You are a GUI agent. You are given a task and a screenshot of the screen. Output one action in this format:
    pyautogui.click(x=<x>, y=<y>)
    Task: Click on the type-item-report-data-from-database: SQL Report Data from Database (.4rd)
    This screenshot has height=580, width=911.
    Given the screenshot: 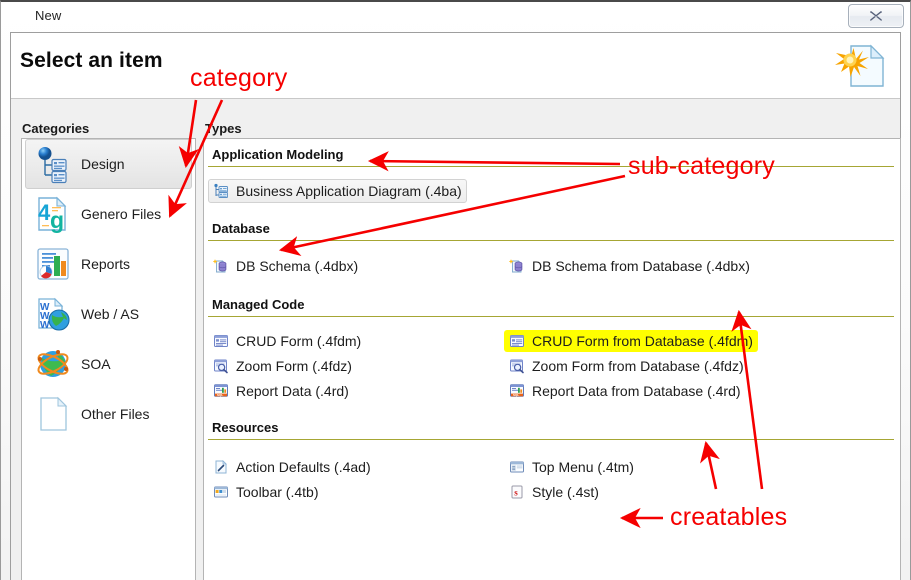 What is the action you would take?
    pyautogui.click(x=625, y=391)
    